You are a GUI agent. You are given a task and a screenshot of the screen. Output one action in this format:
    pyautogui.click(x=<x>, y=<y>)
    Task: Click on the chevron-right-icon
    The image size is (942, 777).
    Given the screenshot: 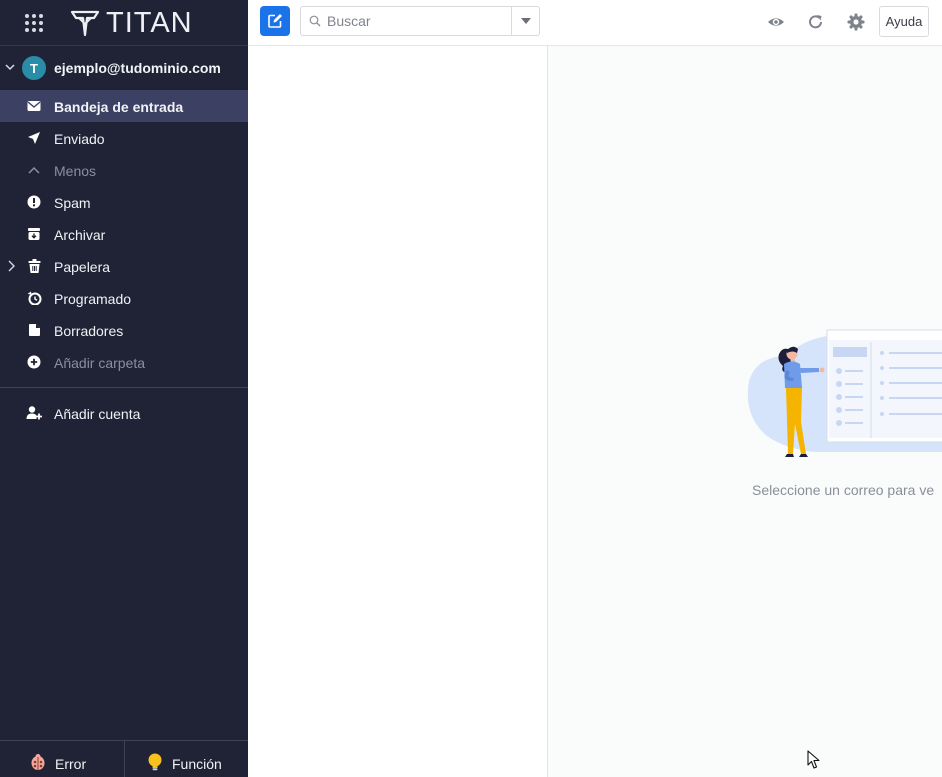 What is the action you would take?
    pyautogui.click(x=11, y=266)
    